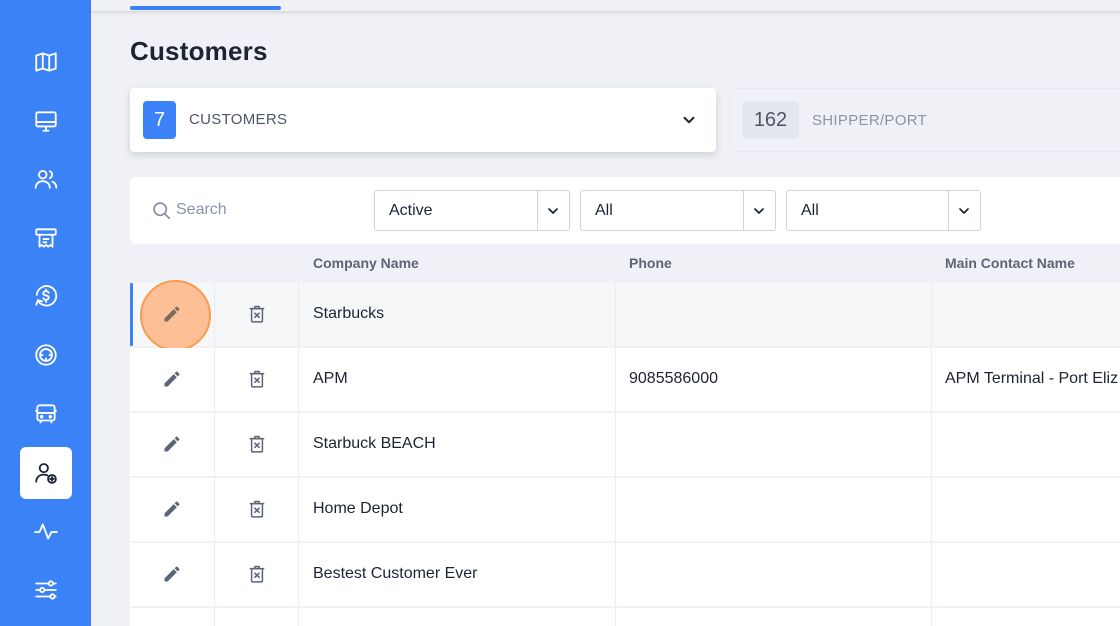  I want to click on customer-settings-icon, so click(46, 473).